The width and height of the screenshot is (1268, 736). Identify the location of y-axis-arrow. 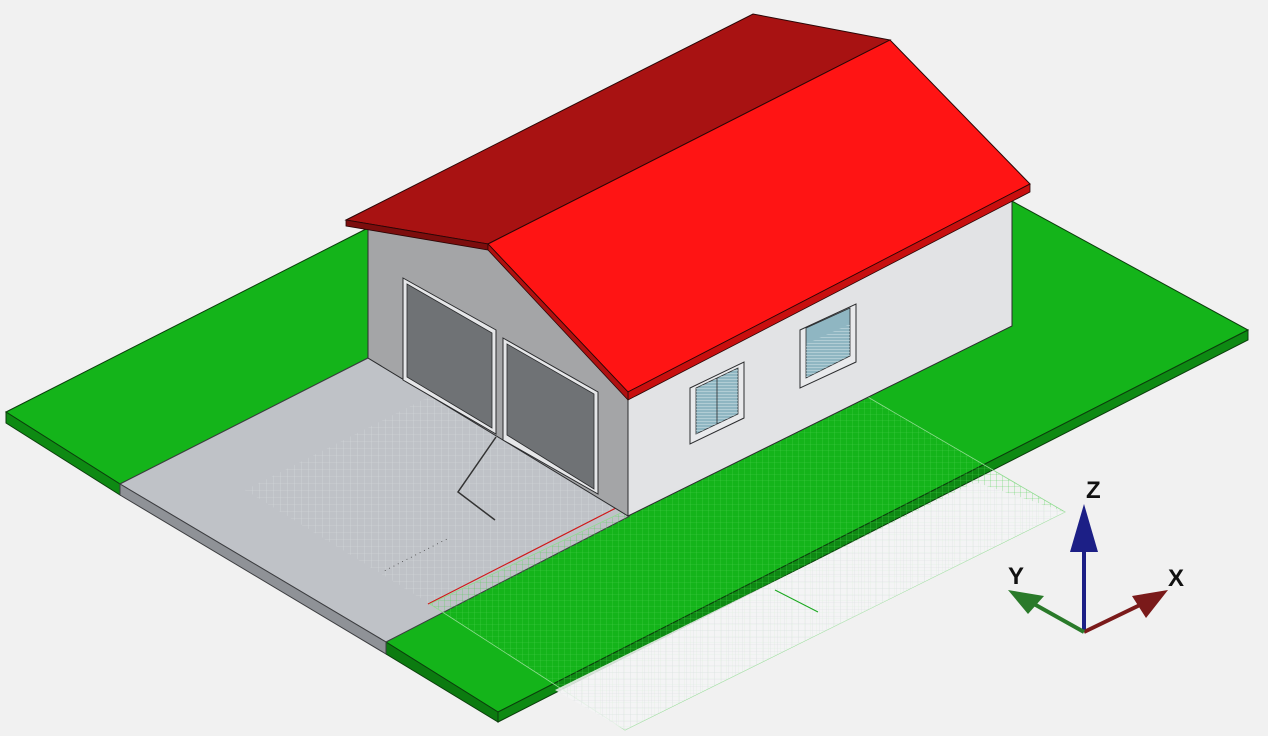
(1046, 612).